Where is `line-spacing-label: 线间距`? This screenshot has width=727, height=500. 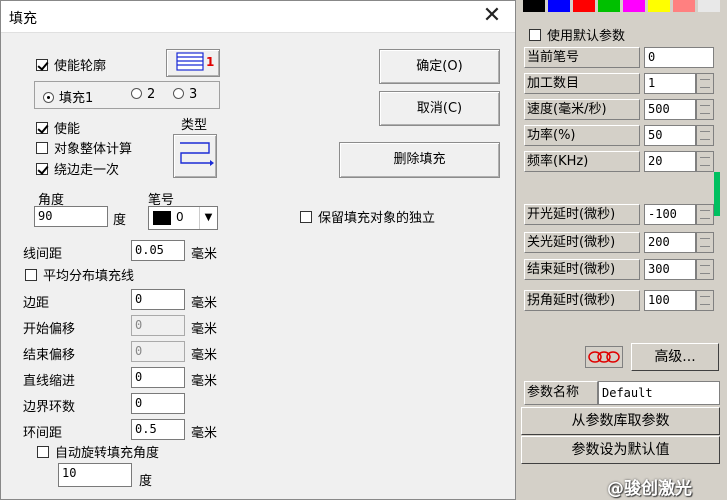
line-spacing-label: 线间距 is located at coordinates (43, 254).